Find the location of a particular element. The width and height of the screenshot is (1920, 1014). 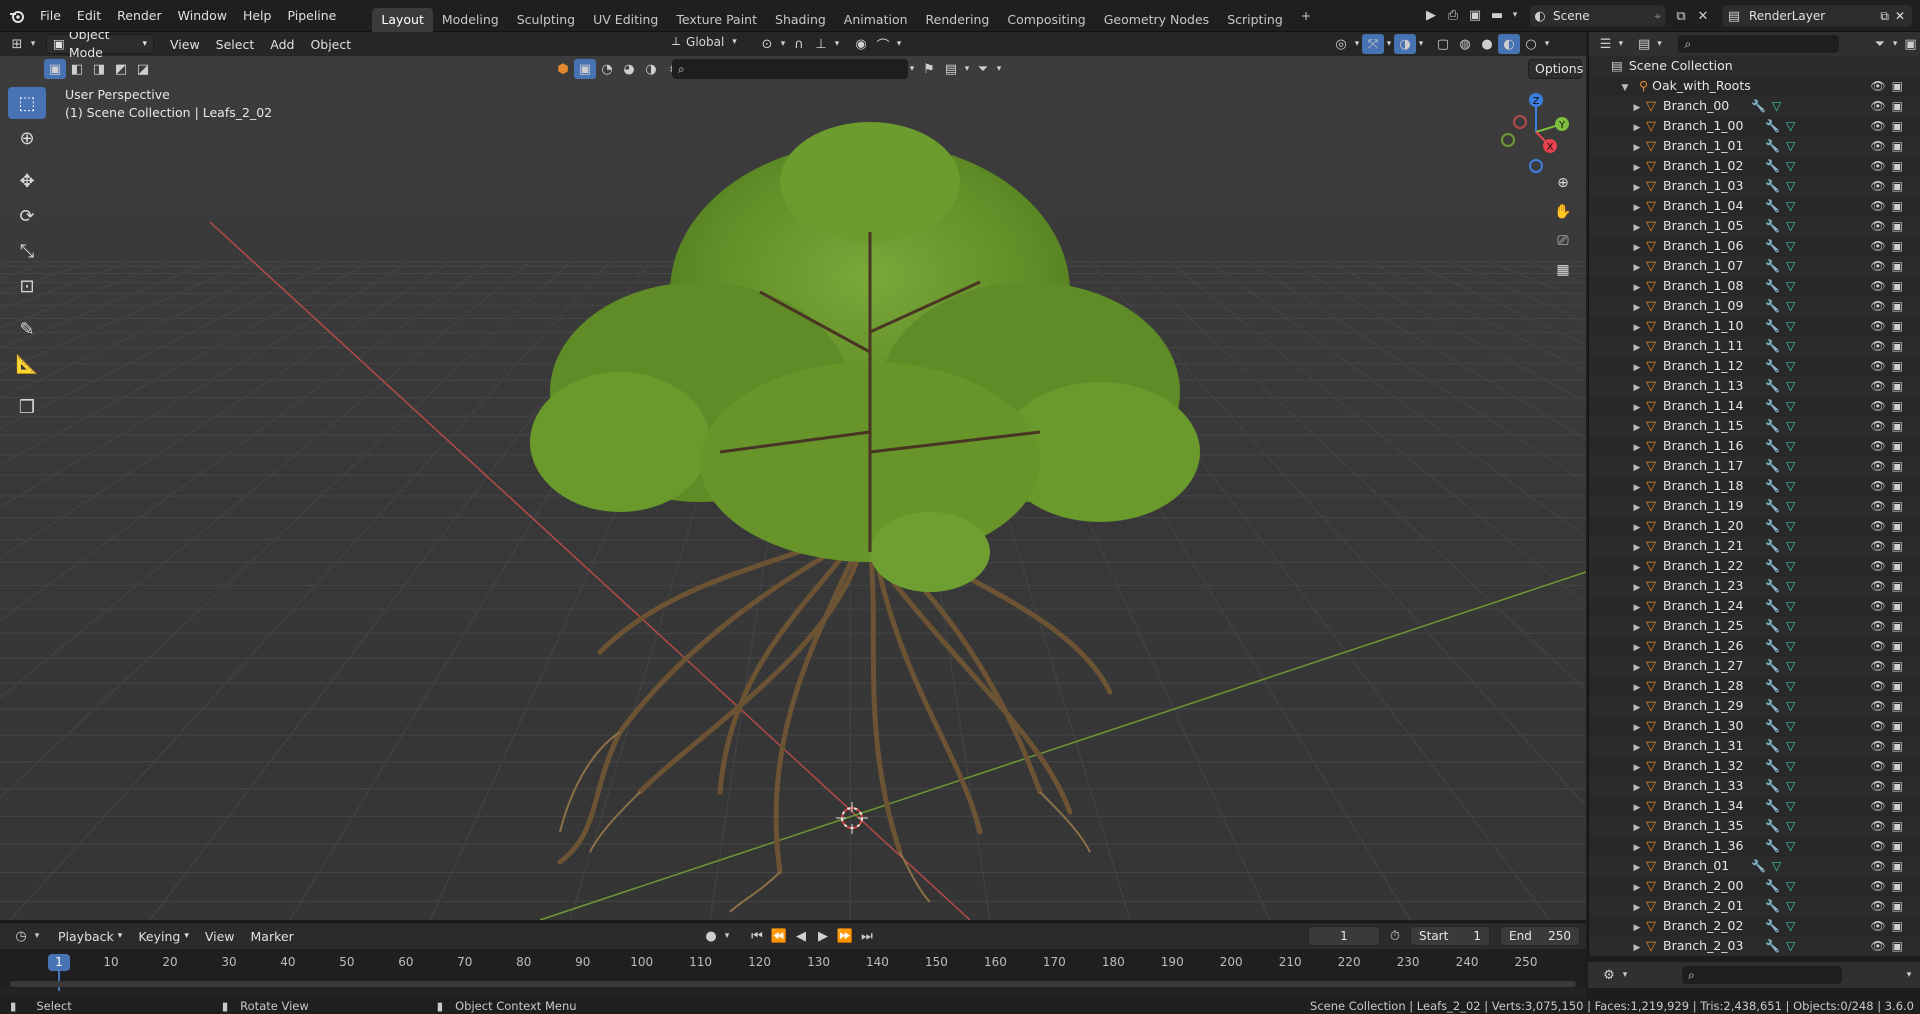

camera-filter-icon: ◑ is located at coordinates (651, 69).